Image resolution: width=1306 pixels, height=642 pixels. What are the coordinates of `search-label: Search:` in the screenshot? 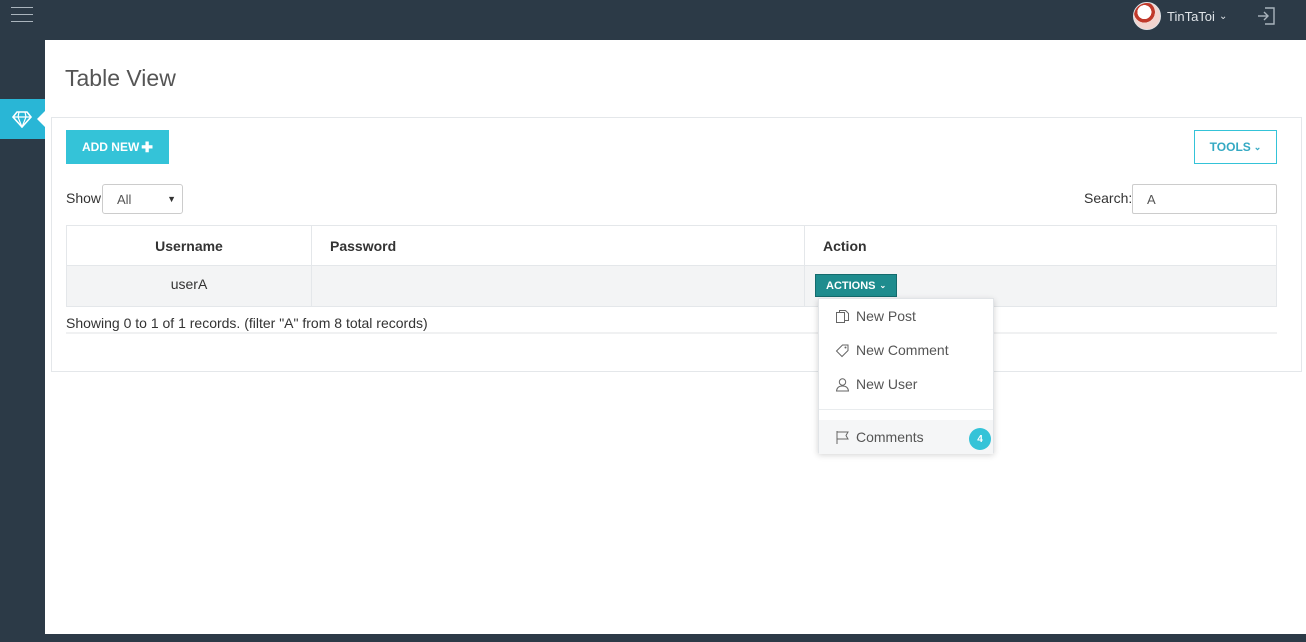 It's located at (1108, 198).